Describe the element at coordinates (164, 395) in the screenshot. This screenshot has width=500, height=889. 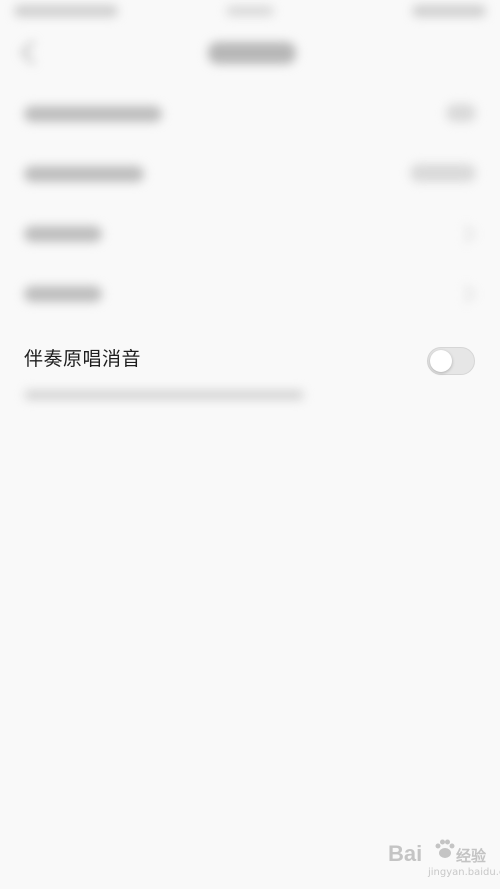
I see `vocal-removal-description` at that location.